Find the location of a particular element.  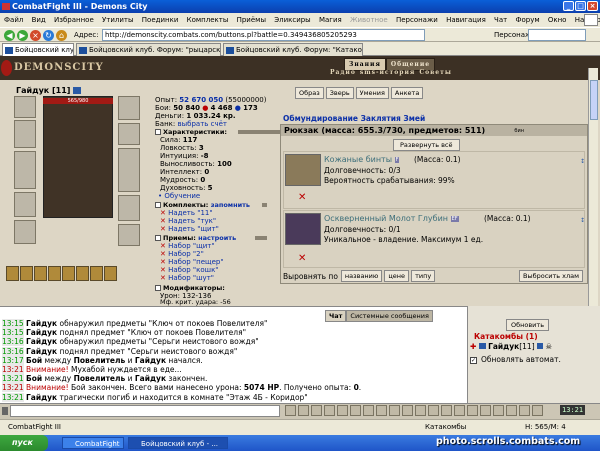

kit-item: ✕ Надеть "тук" is located at coordinates (188, 221).